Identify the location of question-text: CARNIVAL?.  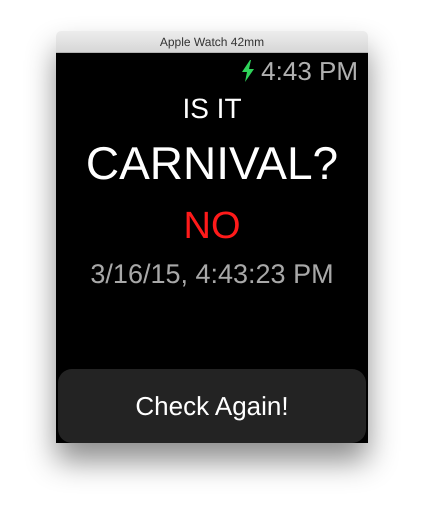
(212, 163).